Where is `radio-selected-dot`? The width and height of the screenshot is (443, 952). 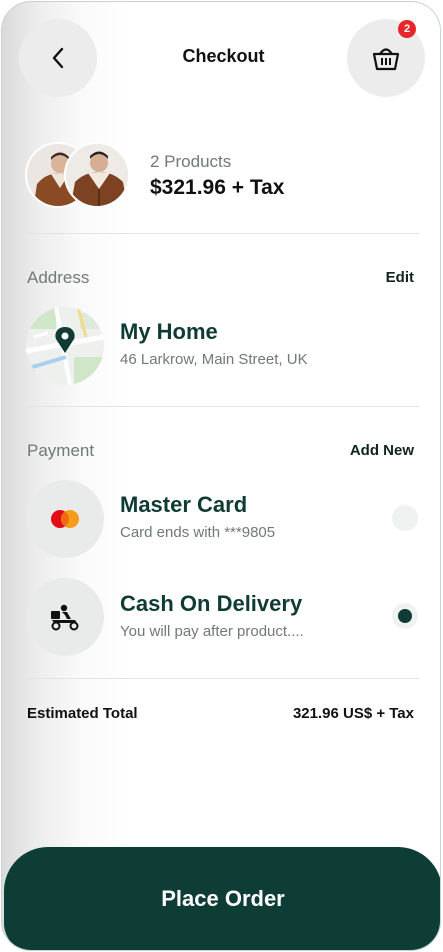 radio-selected-dot is located at coordinates (405, 616).